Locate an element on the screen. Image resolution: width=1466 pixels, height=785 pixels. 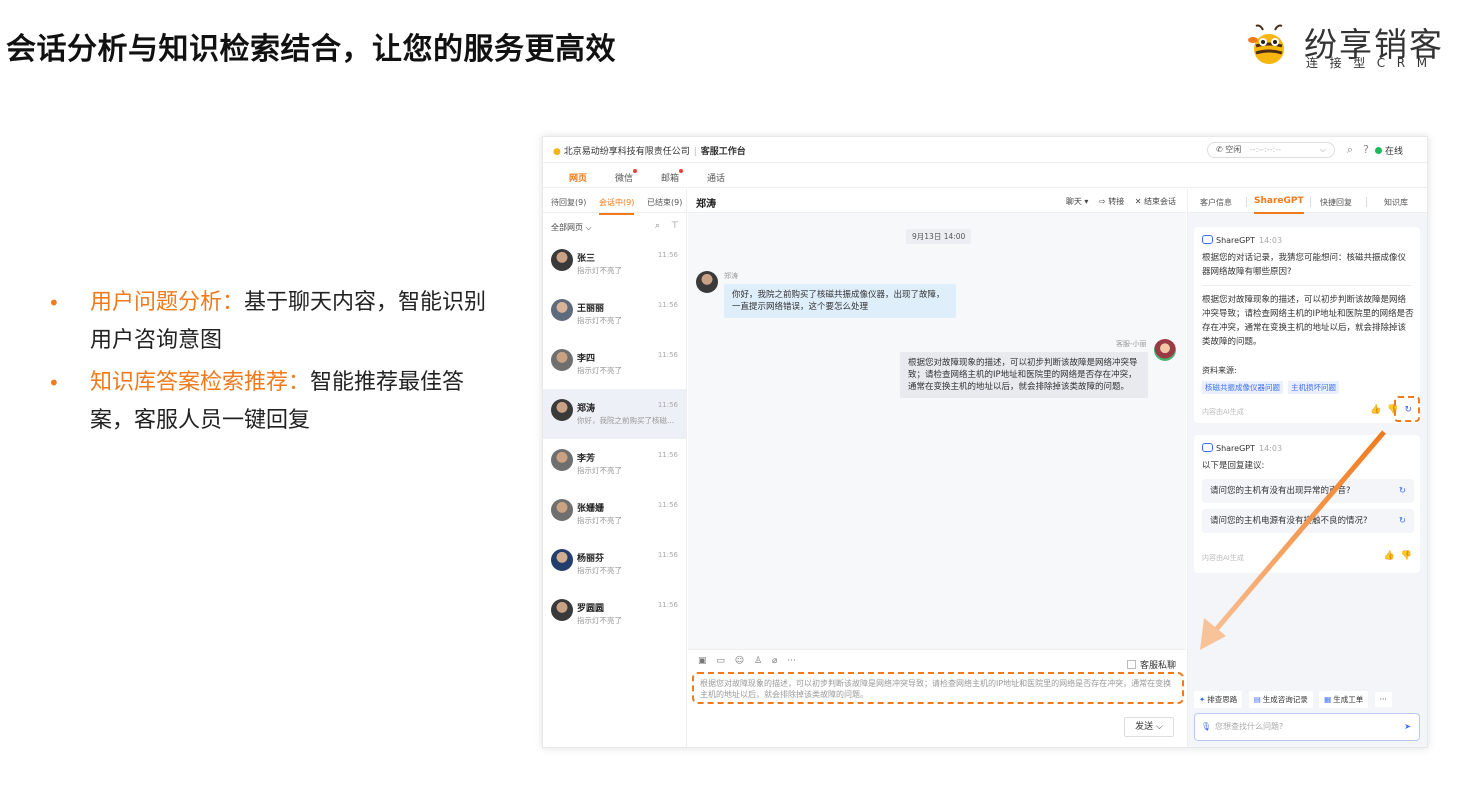
checkbox-icon is located at coordinates (1131, 664).